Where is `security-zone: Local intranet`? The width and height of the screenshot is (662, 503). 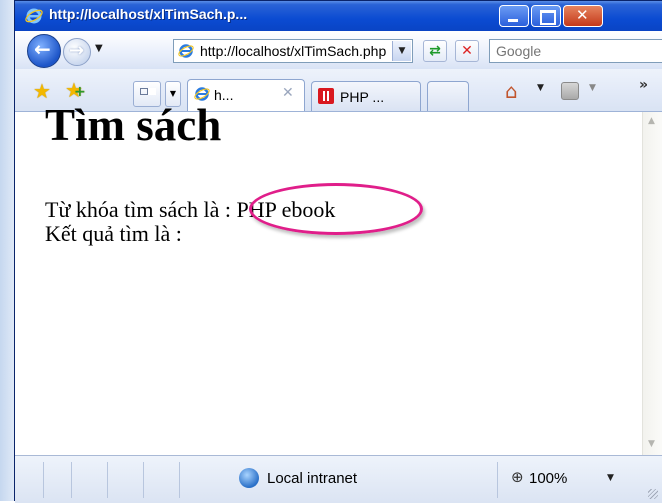 security-zone: Local intranet is located at coordinates (312, 478).